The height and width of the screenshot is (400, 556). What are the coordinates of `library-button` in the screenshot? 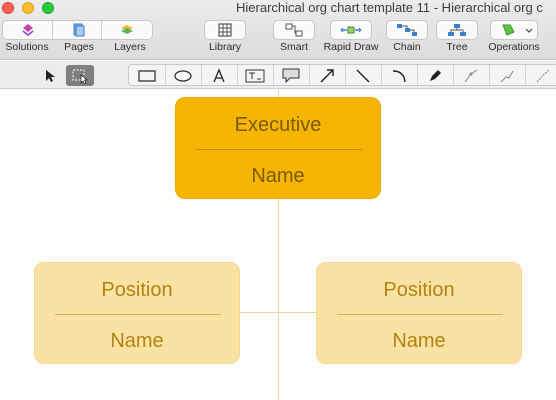 It's located at (225, 30).